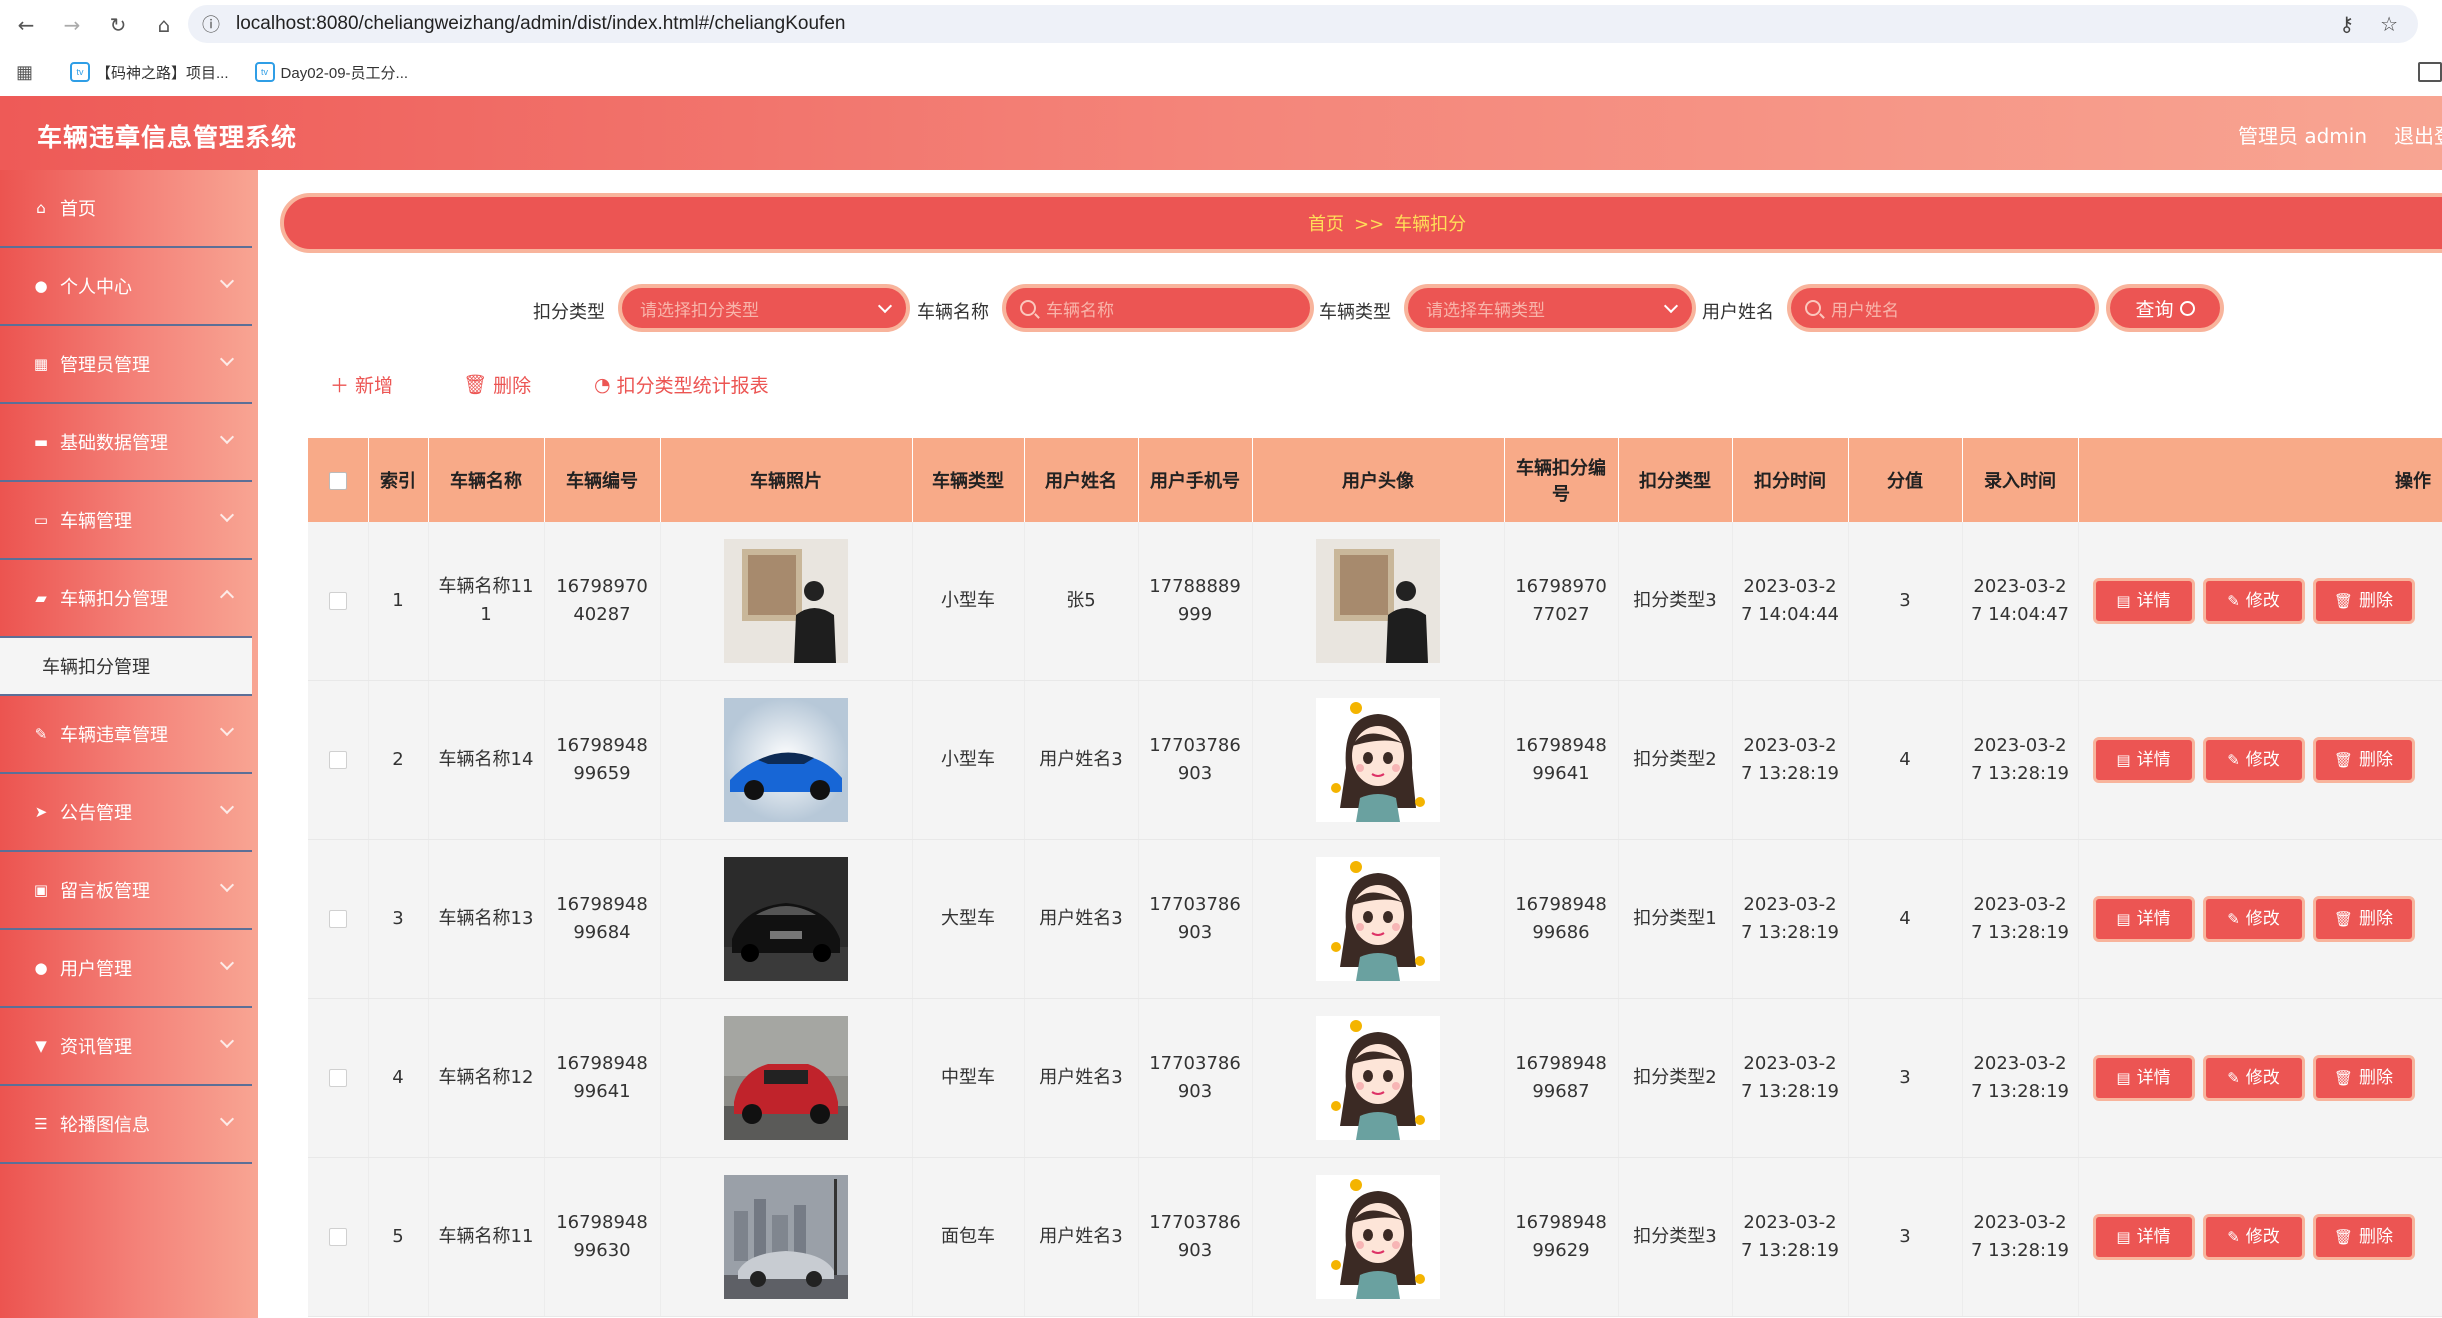 The width and height of the screenshot is (2442, 1318). Describe the element at coordinates (1158, 308) in the screenshot. I see `car-name-input: 车辆名称` at that location.